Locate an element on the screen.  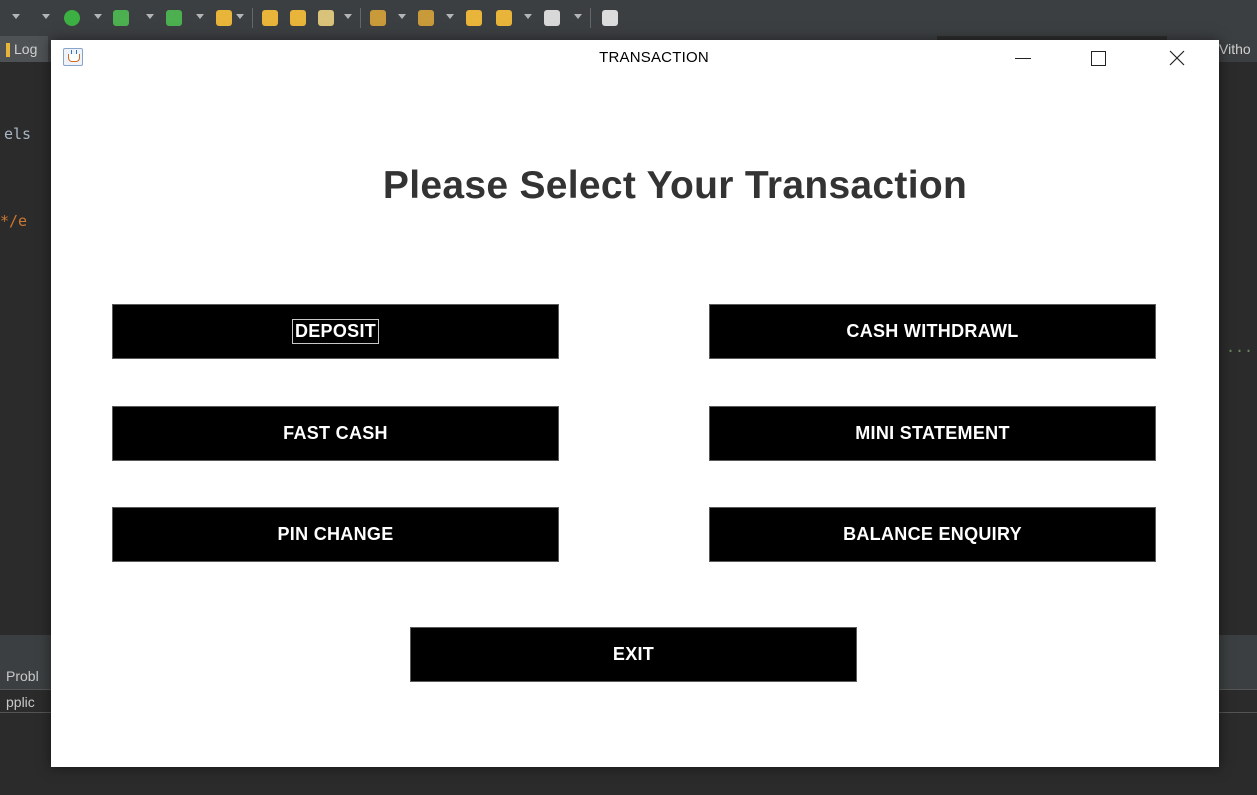
maximize-icon is located at coordinates (1098, 58).